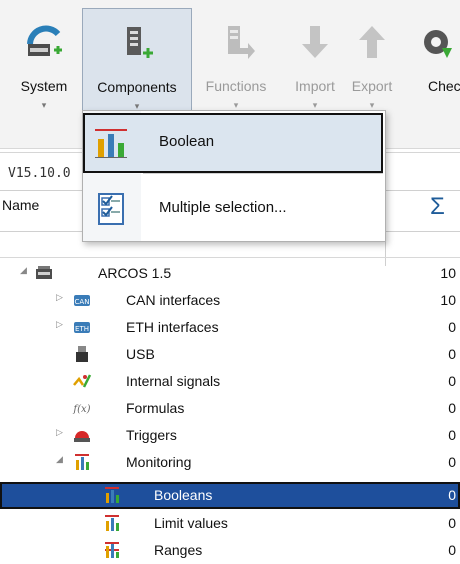 This screenshot has height=564, width=460. What do you see at coordinates (372, 42) in the screenshot?
I see `export-icon` at bounding box center [372, 42].